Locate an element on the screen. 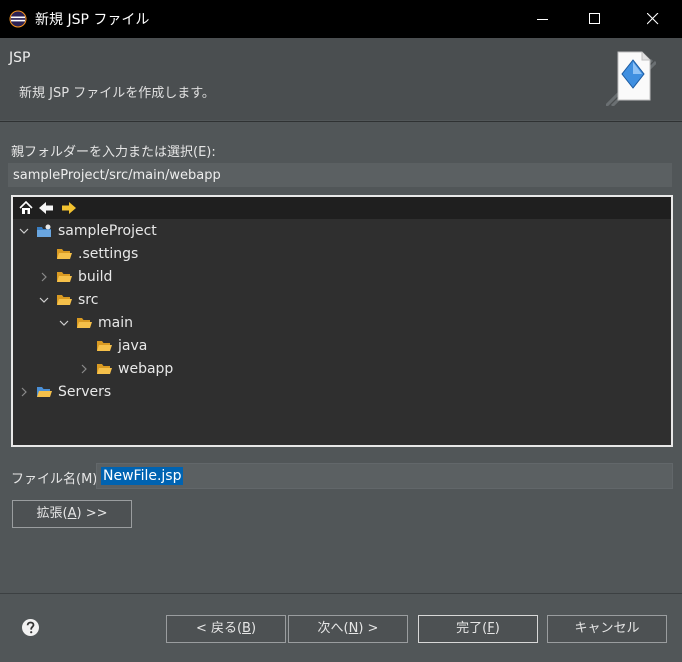 The image size is (682, 662). close-button is located at coordinates (653, 19).